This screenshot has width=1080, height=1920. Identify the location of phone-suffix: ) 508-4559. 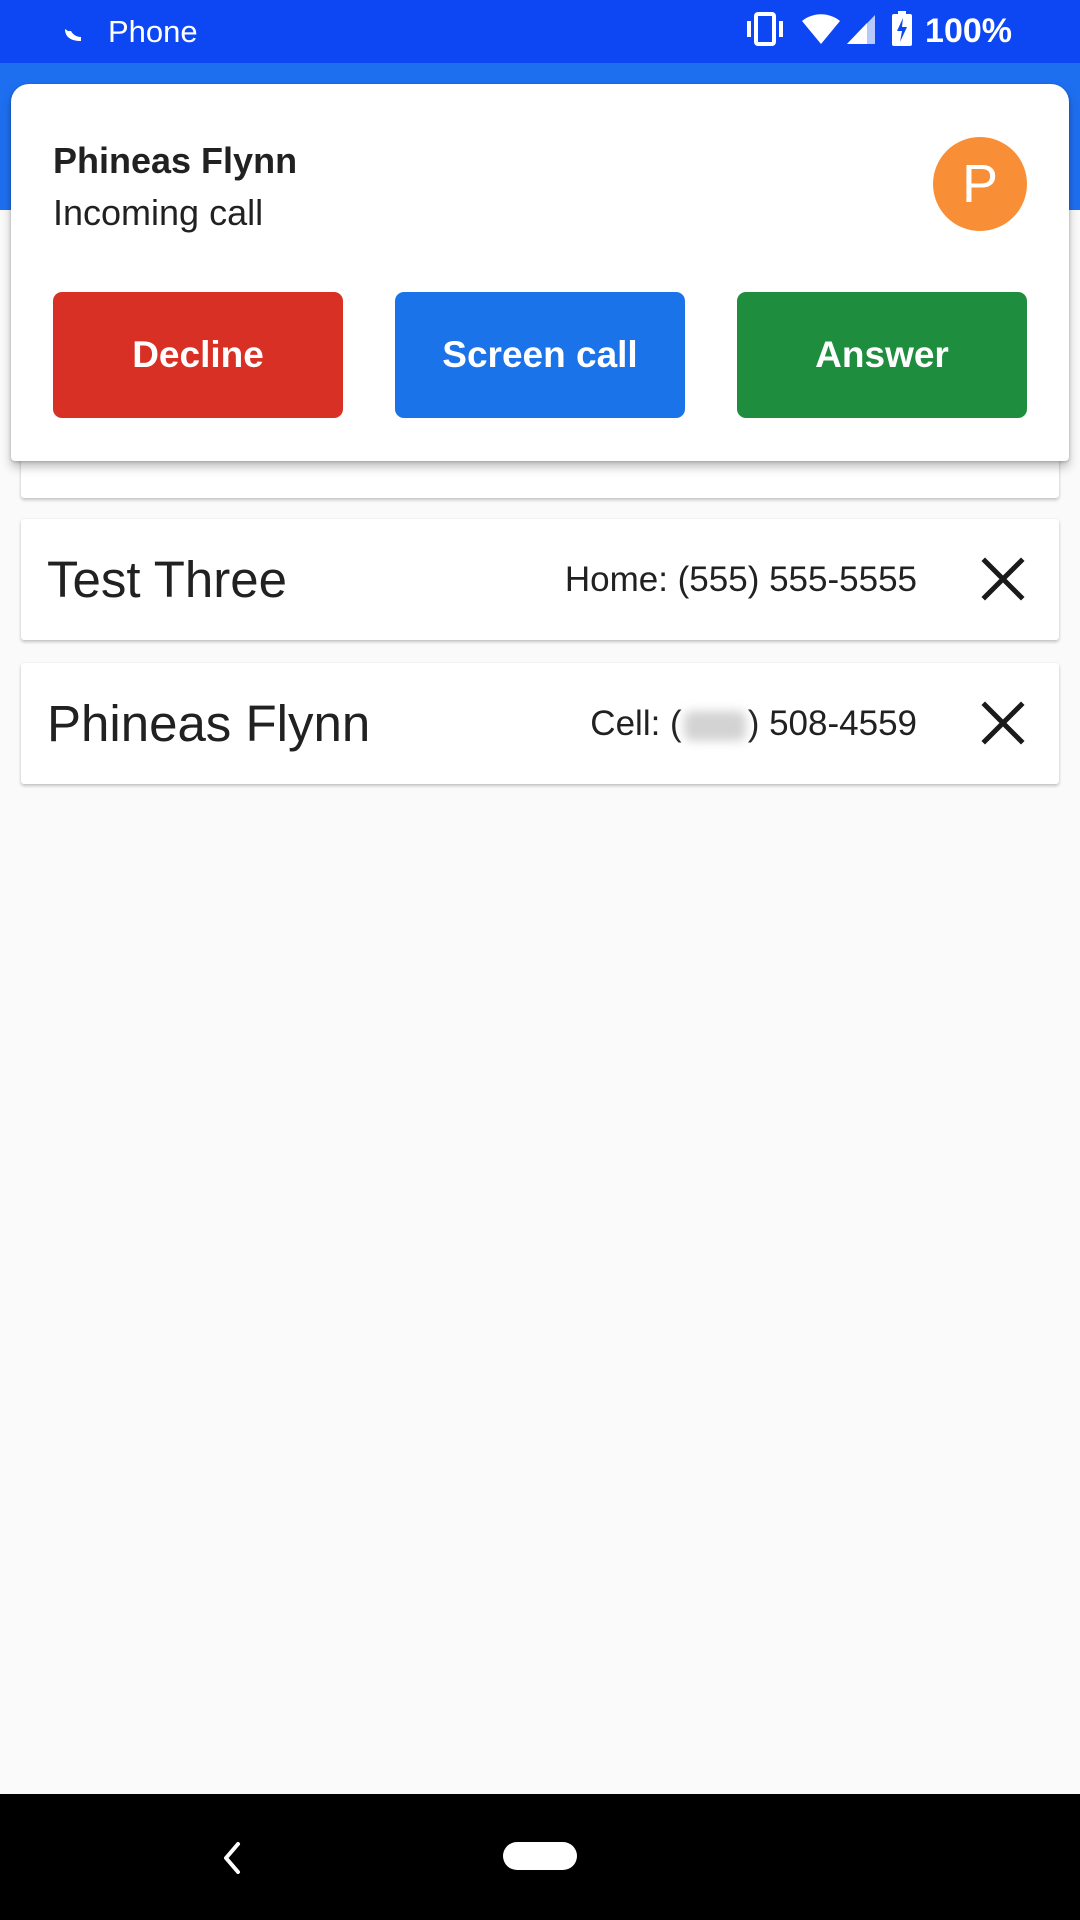
(832, 723).